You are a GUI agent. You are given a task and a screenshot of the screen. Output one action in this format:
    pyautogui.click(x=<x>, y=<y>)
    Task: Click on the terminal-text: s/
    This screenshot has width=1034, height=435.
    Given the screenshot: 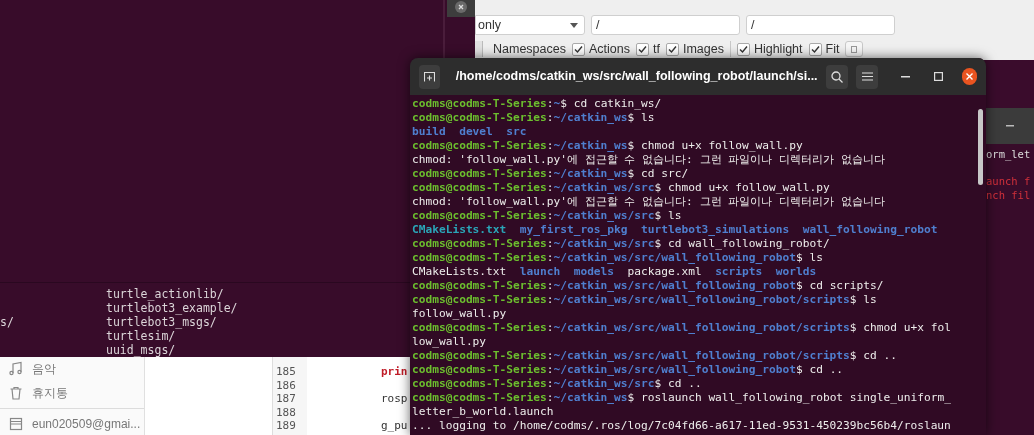 What is the action you would take?
    pyautogui.click(x=7, y=322)
    